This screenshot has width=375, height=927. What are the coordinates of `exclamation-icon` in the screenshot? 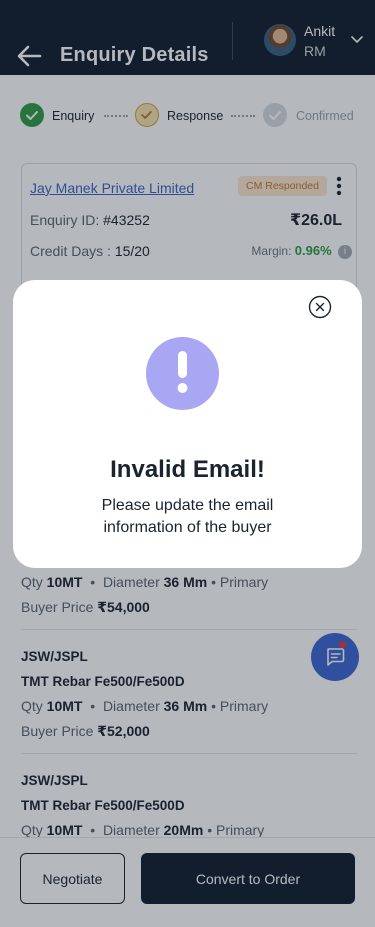 It's located at (182, 372).